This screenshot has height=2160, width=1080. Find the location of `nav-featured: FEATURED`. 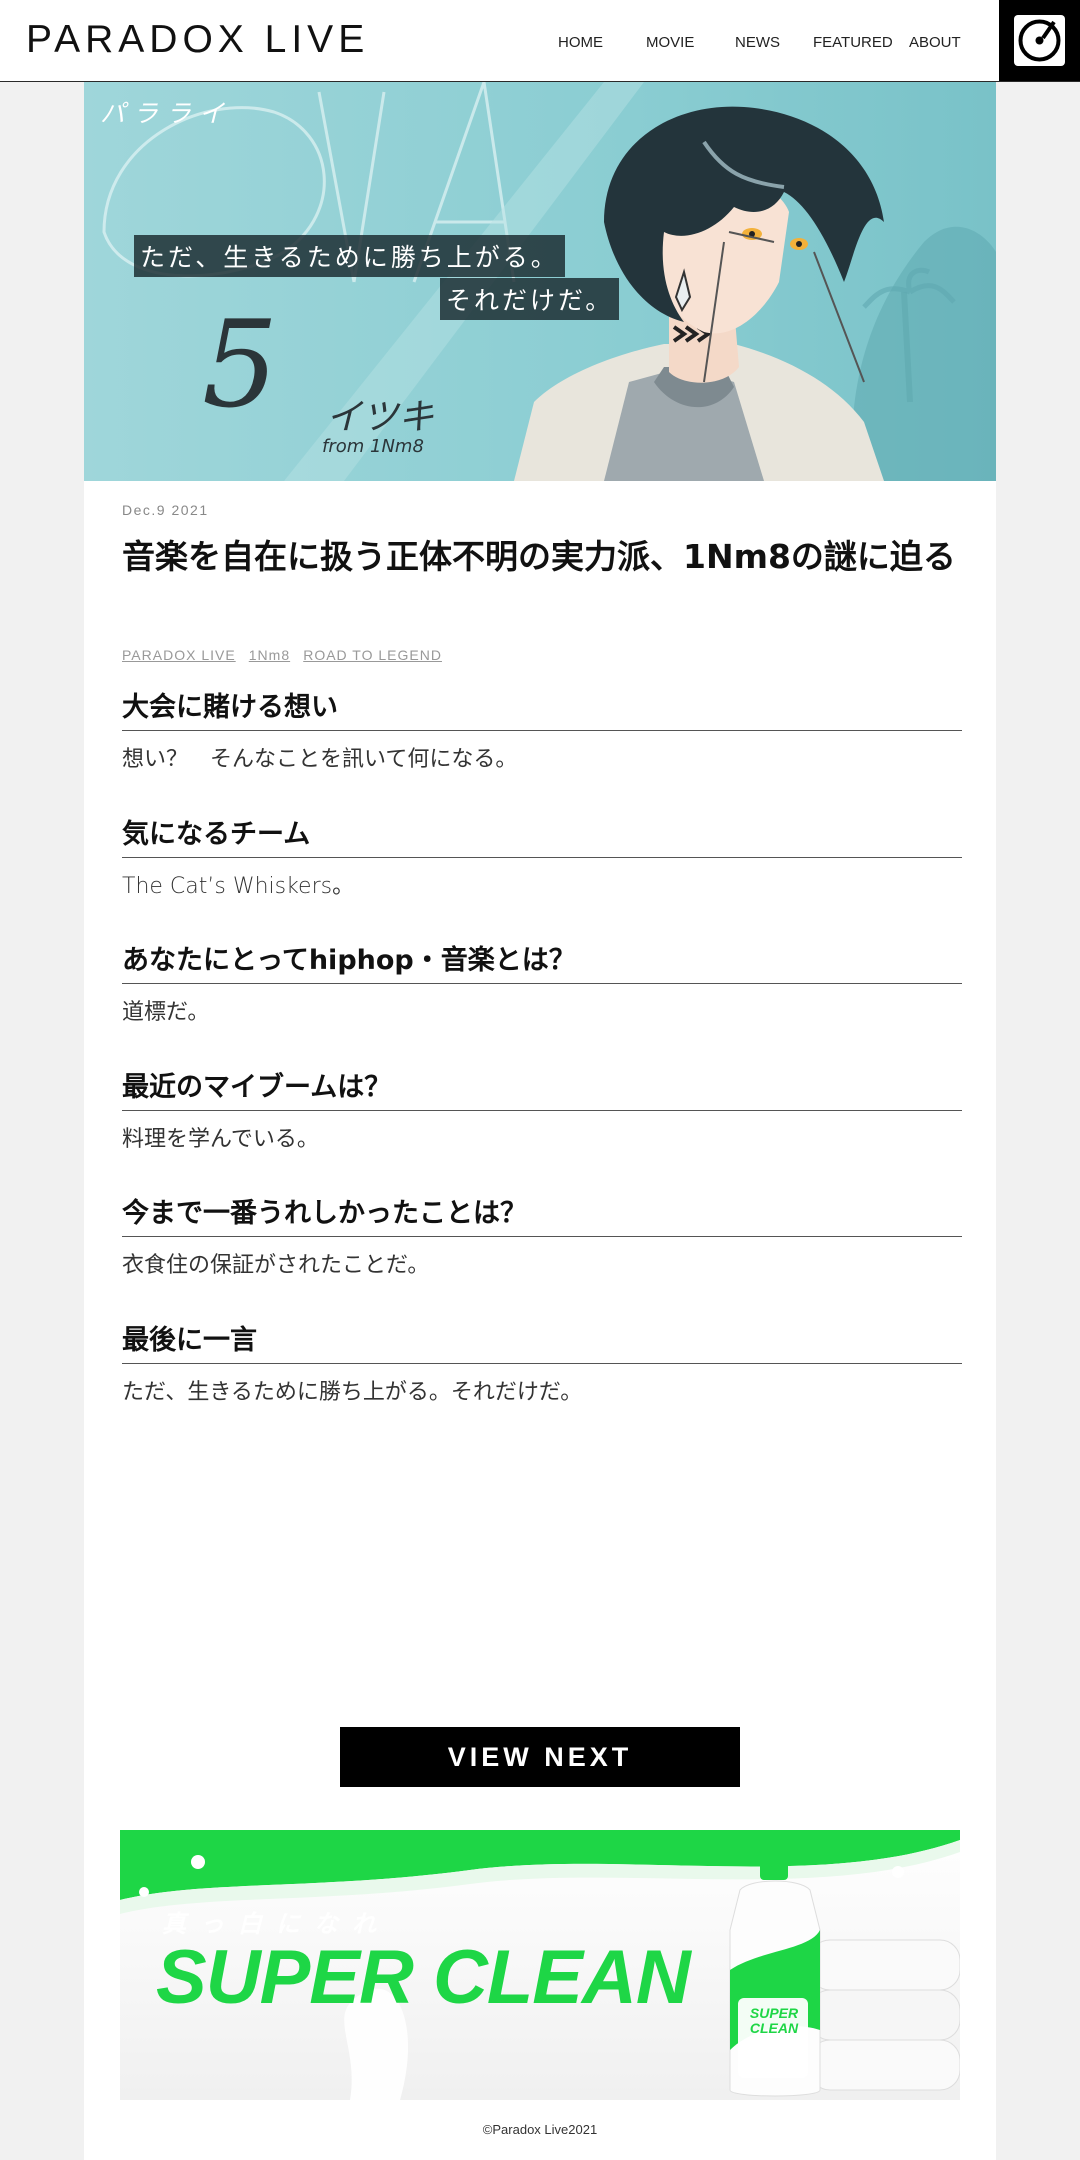

nav-featured: FEATURED is located at coordinates (853, 42).